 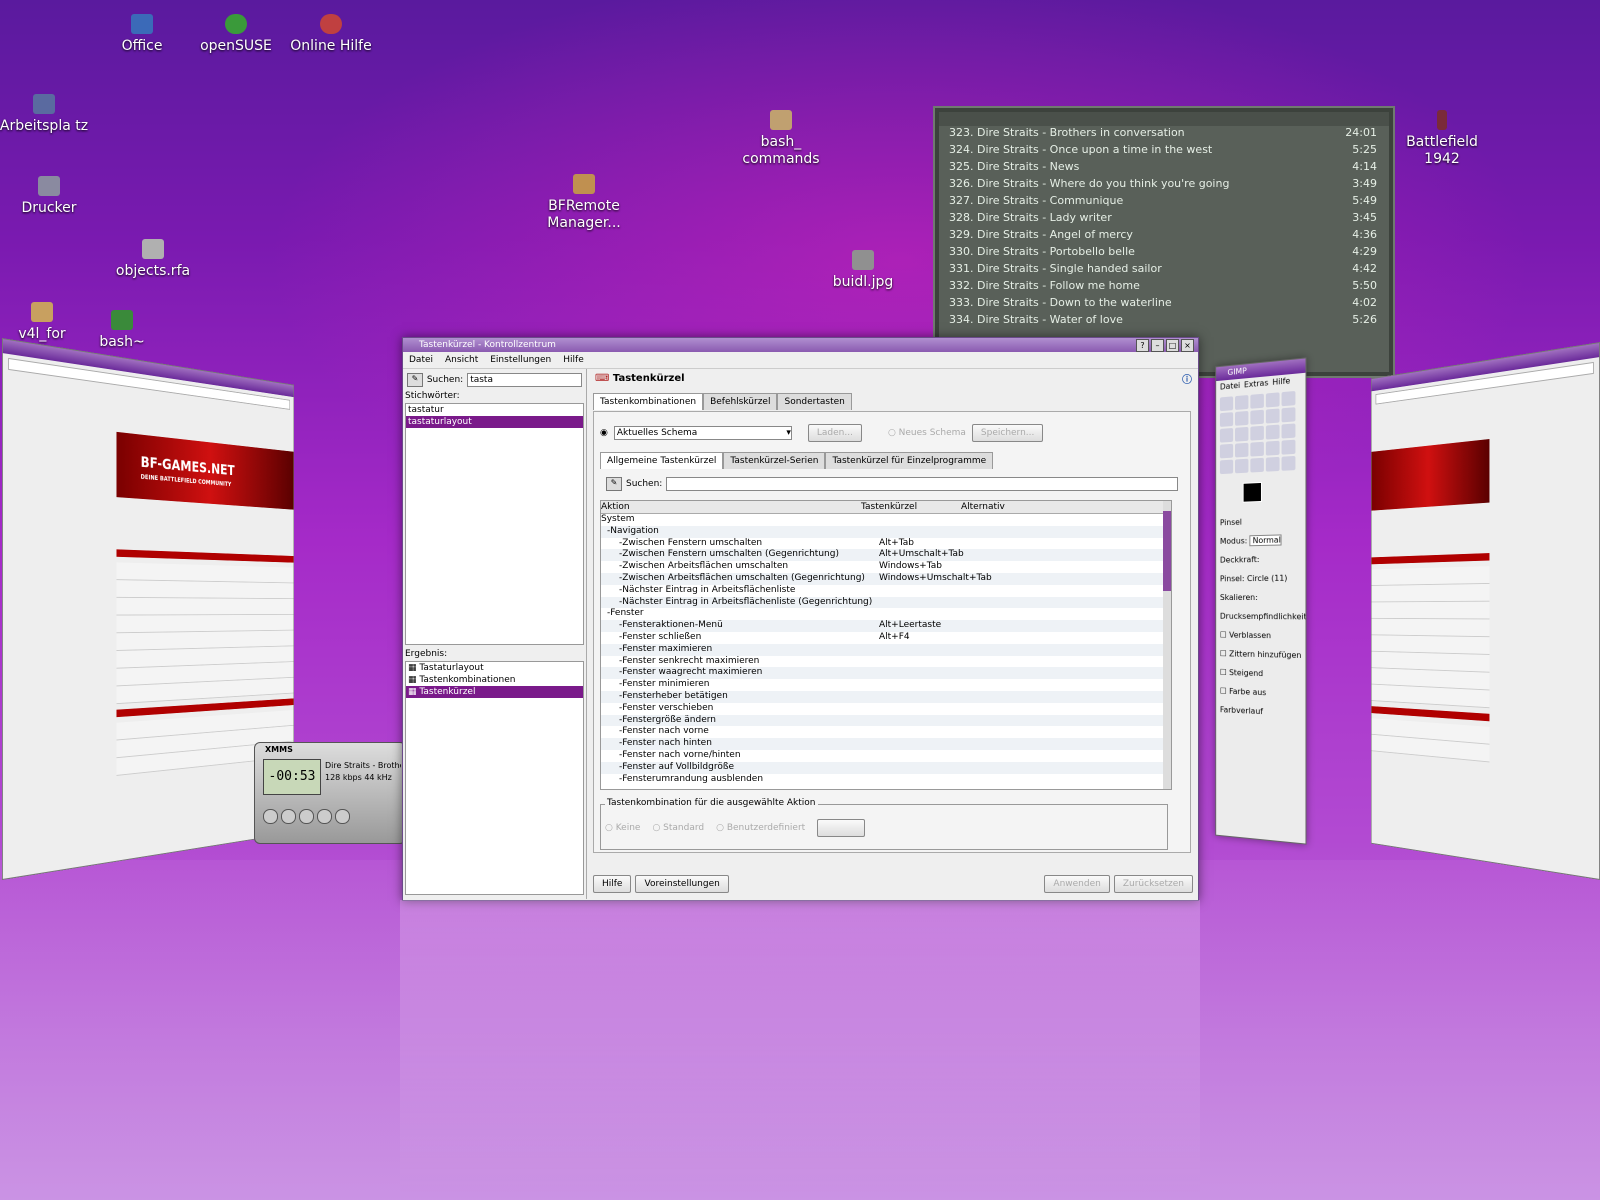 I want to click on desktop-icon-office: Office, so click(x=142, y=34).